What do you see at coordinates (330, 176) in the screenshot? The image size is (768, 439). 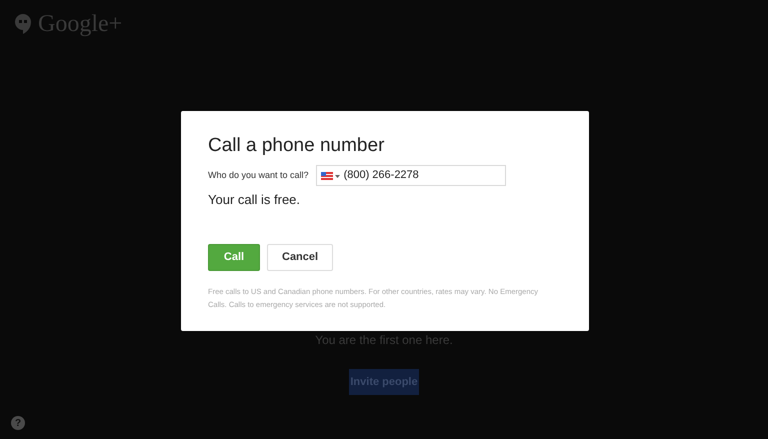 I see `flag-dropdown-icon` at bounding box center [330, 176].